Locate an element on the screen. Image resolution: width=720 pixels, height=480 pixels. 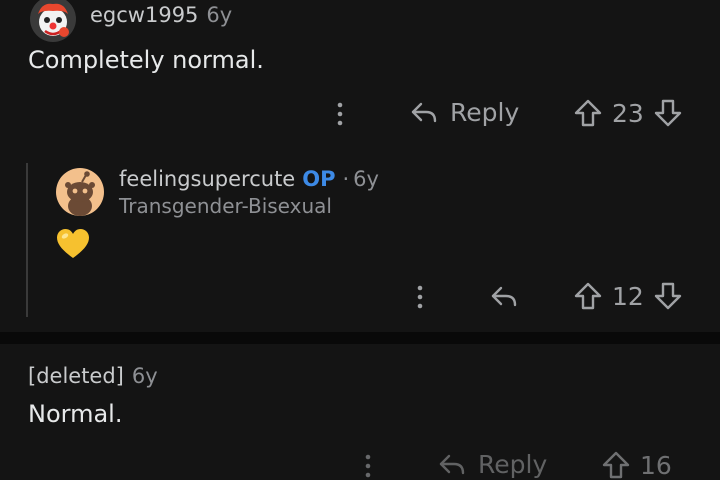
comment-author: feelingsupercute is located at coordinates (207, 179).